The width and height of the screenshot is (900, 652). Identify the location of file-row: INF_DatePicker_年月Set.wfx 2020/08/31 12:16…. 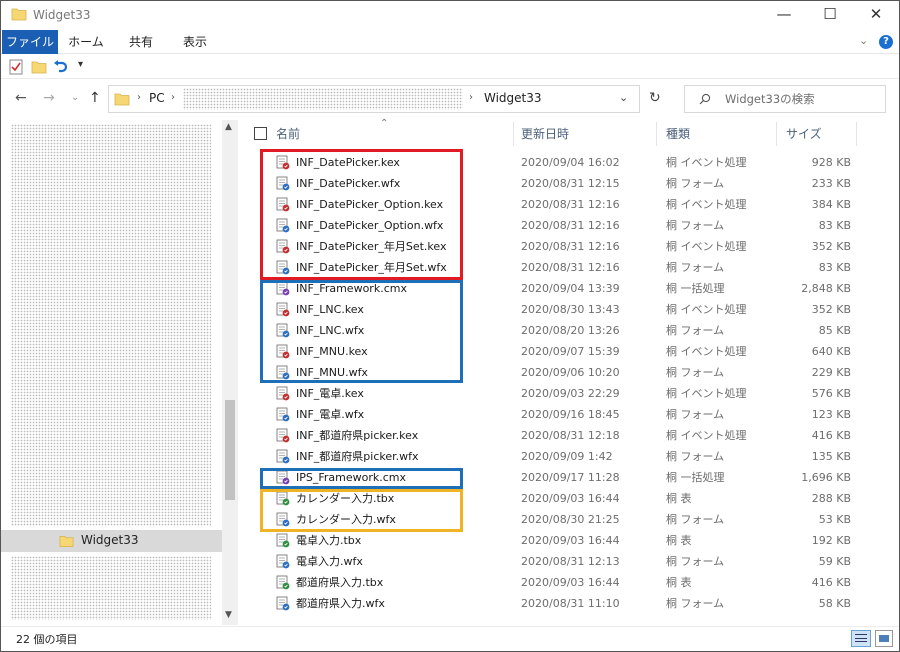
(556, 267).